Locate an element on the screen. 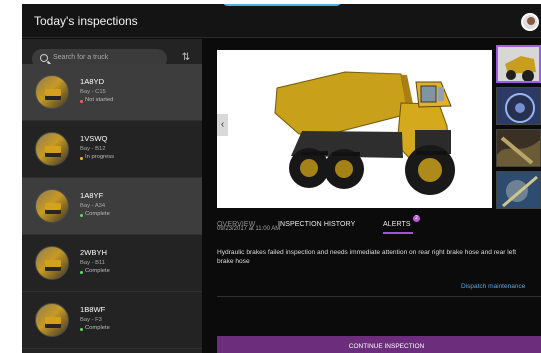 Image resolution: width=541 pixels, height=353 pixels. truck-id: 1B8WF is located at coordinates (93, 309).